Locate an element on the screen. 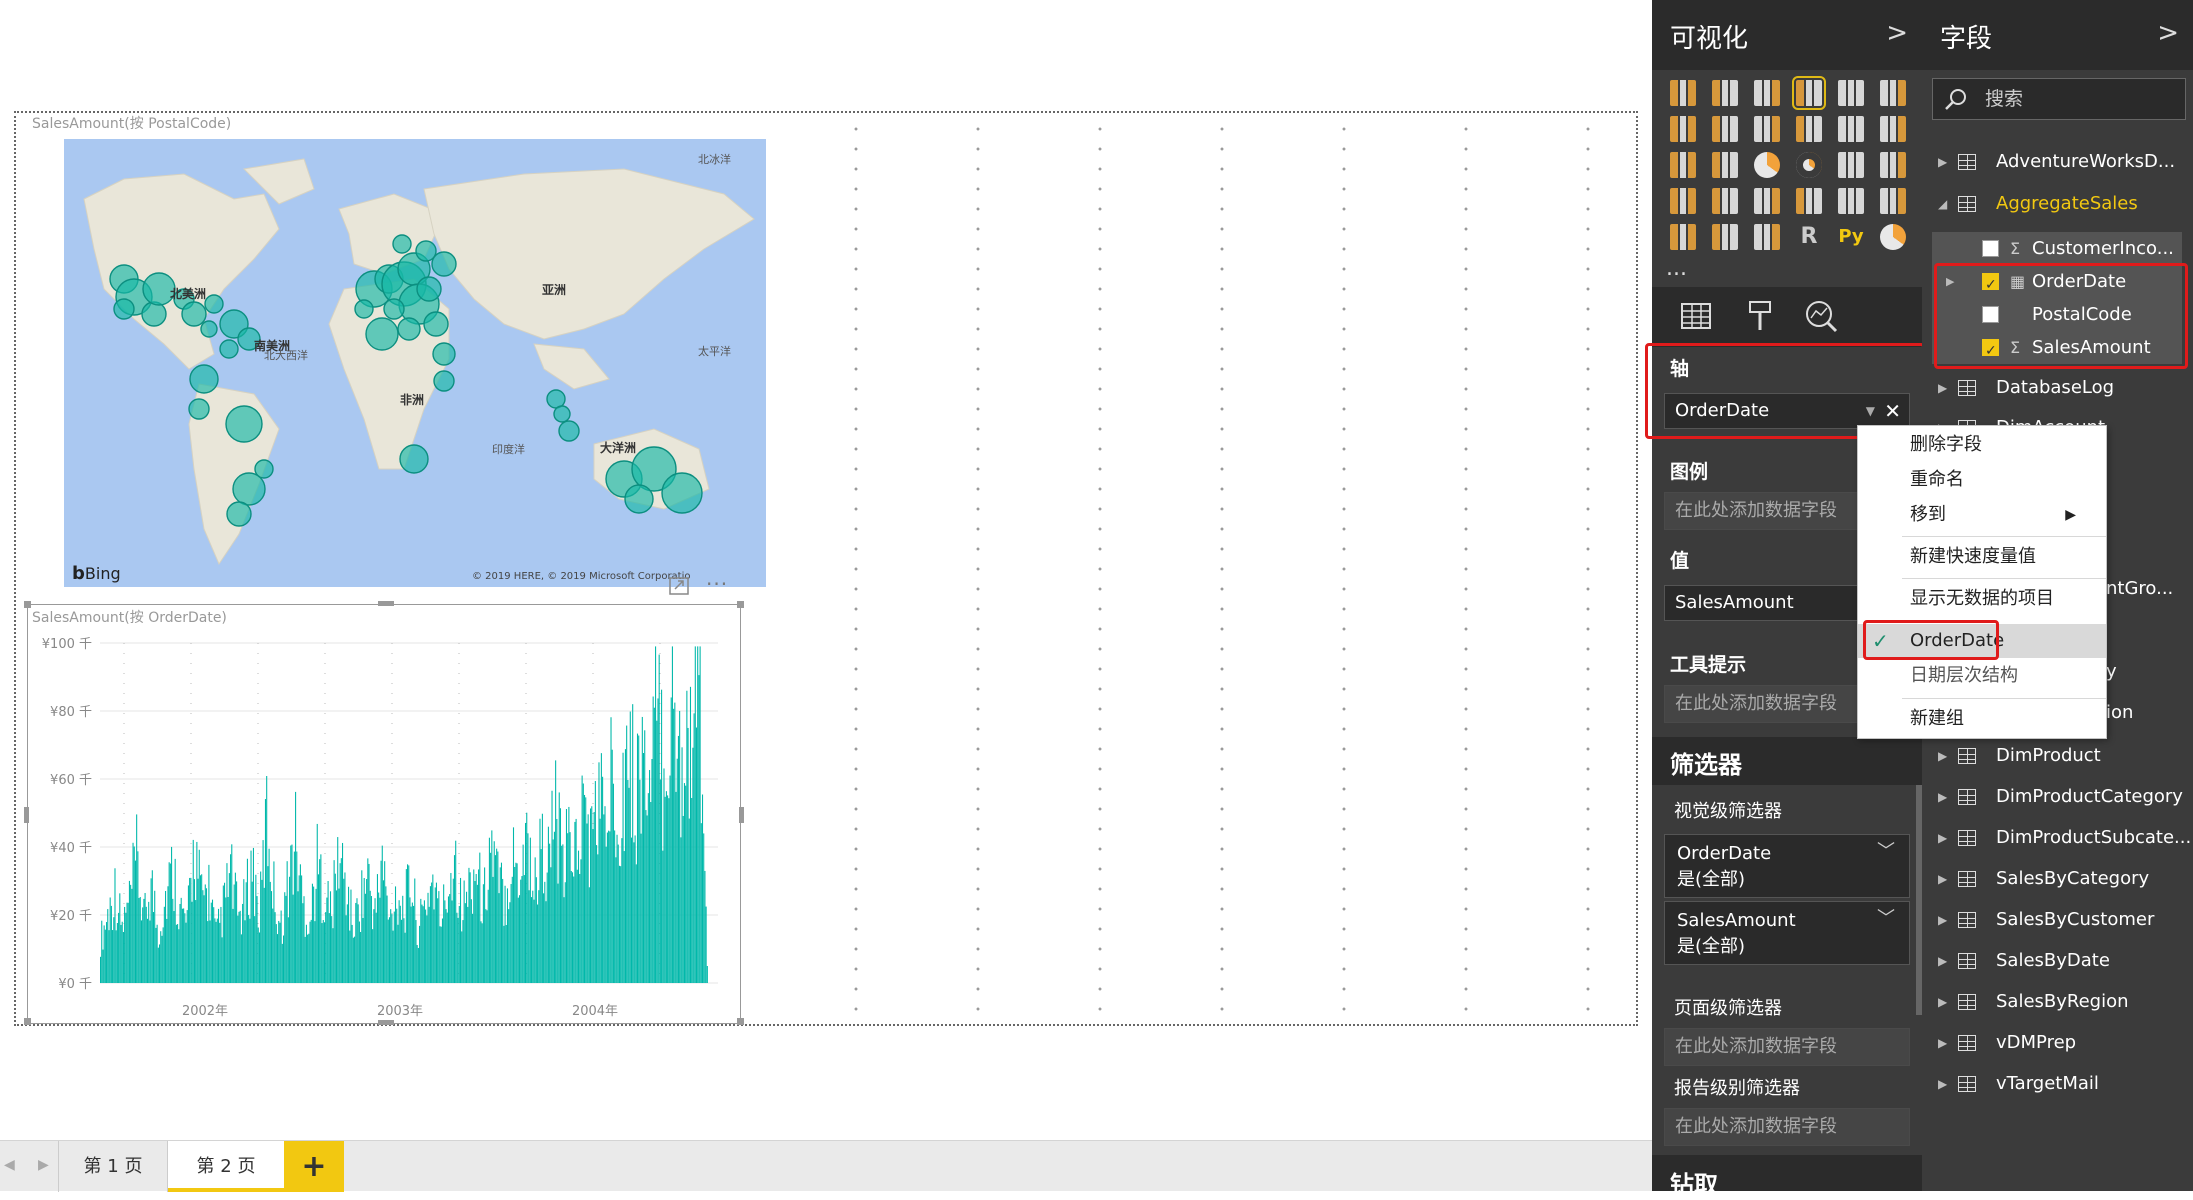 Image resolution: width=2193 pixels, height=1200 pixels. table-item: ▶ vDMPrep is located at coordinates (2057, 1043).